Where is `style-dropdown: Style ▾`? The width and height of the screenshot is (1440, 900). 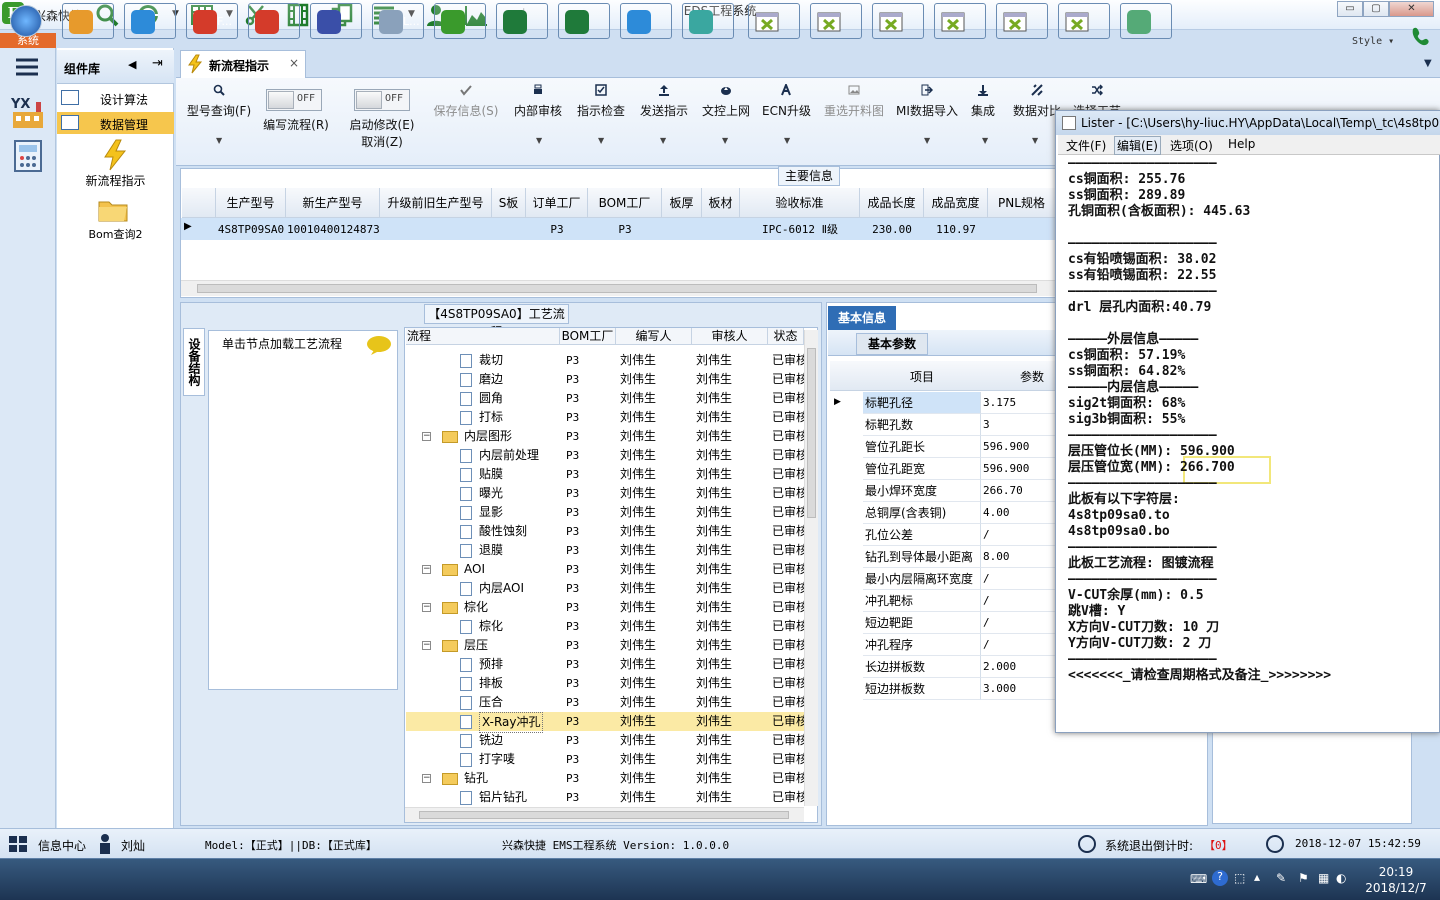 style-dropdown: Style ▾ is located at coordinates (1373, 41).